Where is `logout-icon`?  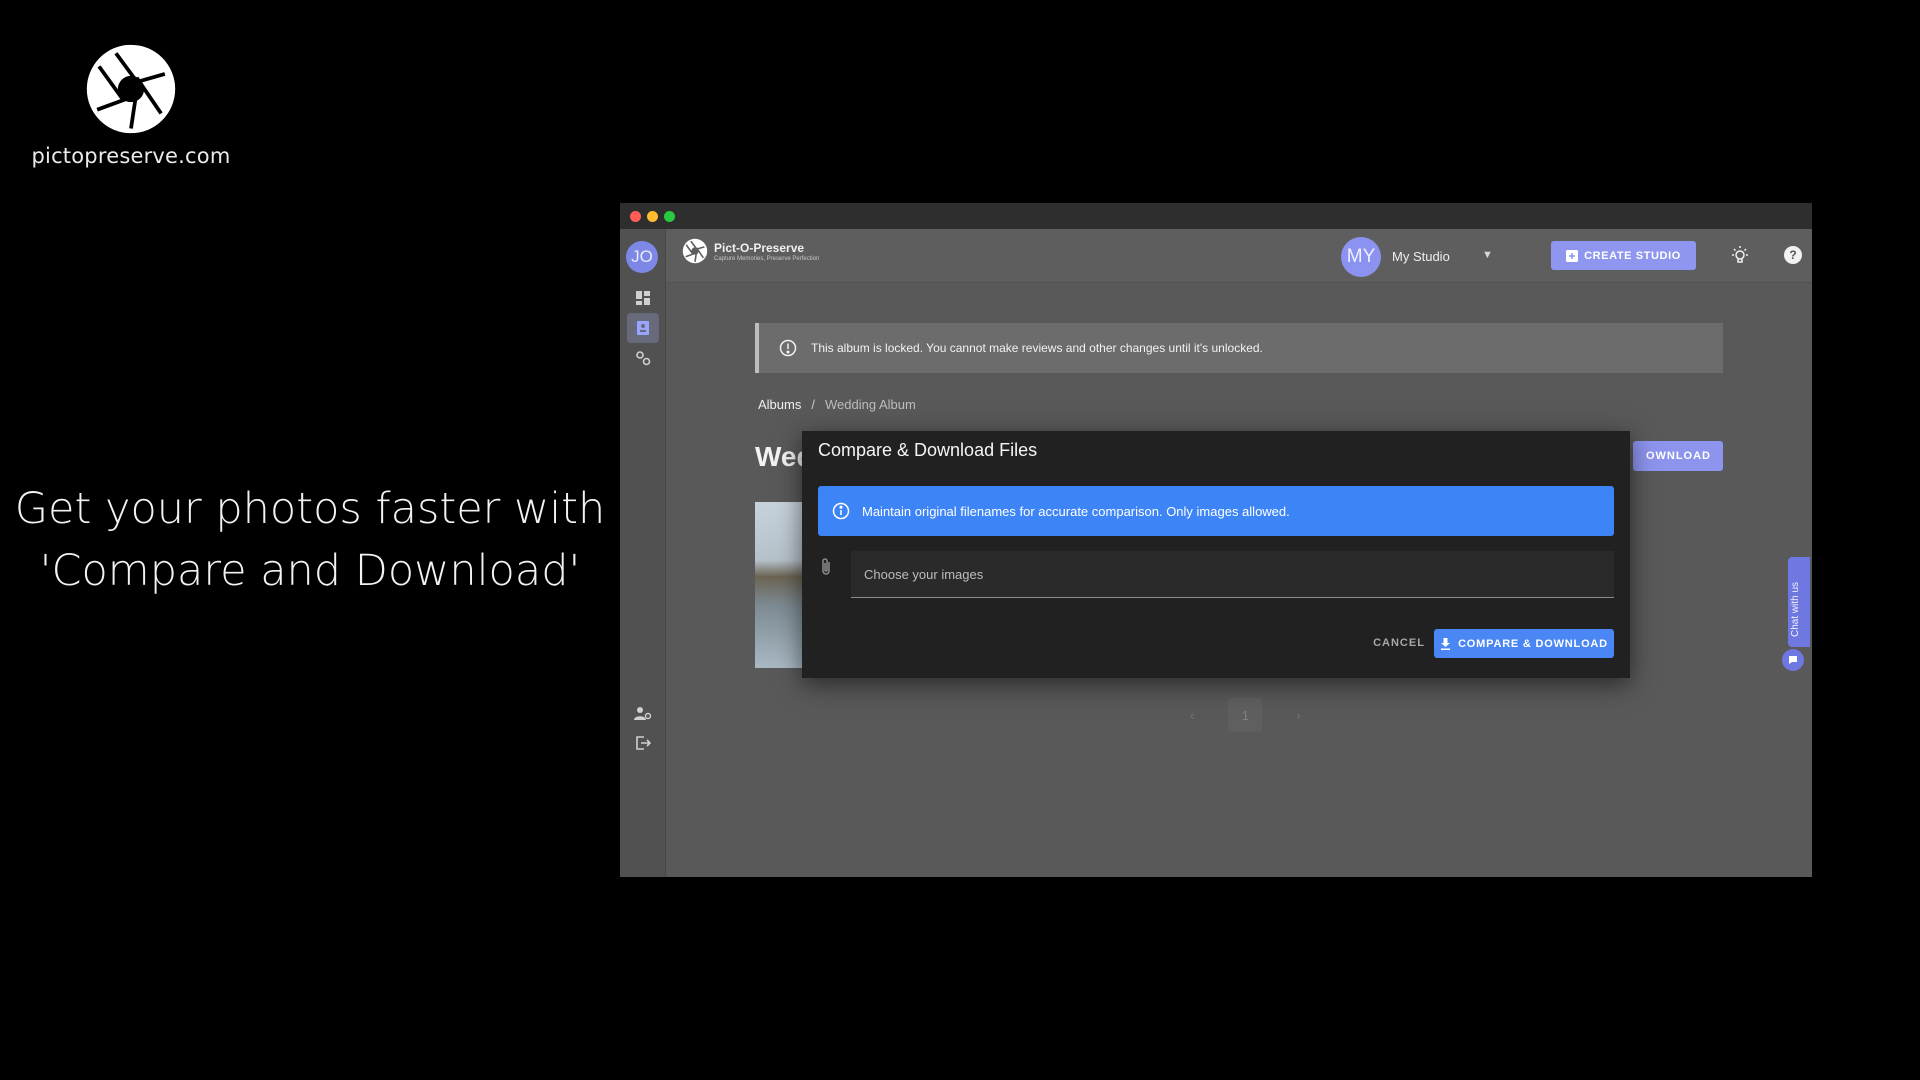 logout-icon is located at coordinates (643, 743).